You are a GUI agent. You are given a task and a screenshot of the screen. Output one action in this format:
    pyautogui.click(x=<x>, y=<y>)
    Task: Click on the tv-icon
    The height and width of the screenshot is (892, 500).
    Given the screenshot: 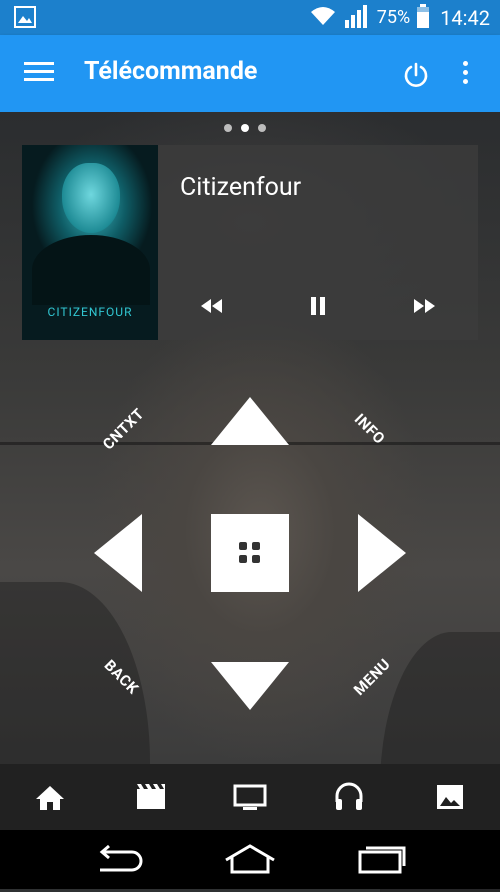 What is the action you would take?
    pyautogui.click(x=250, y=797)
    